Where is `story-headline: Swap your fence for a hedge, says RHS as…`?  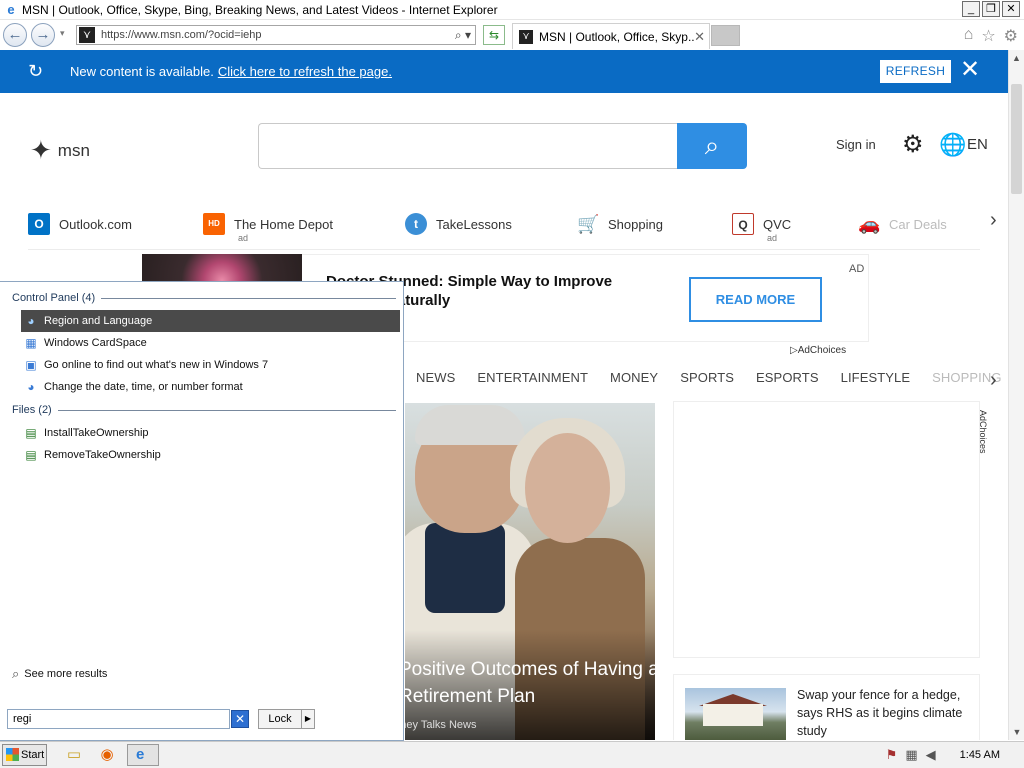
story-headline: Swap your fence for a hedge, says RHS as… is located at coordinates (886, 713).